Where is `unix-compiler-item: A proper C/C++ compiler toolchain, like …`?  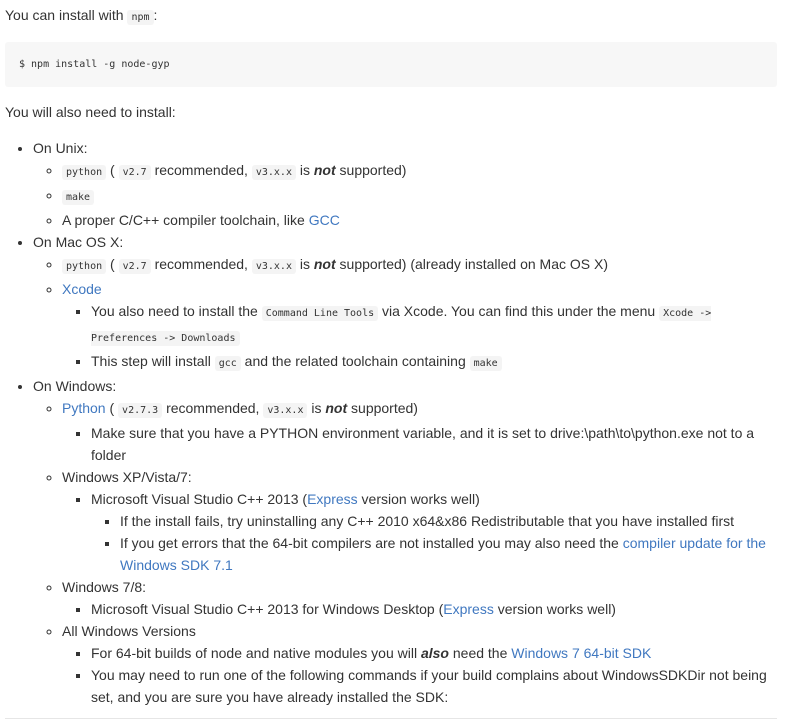
unix-compiler-item: A proper C/C++ compiler toolchain, like … is located at coordinates (419, 220).